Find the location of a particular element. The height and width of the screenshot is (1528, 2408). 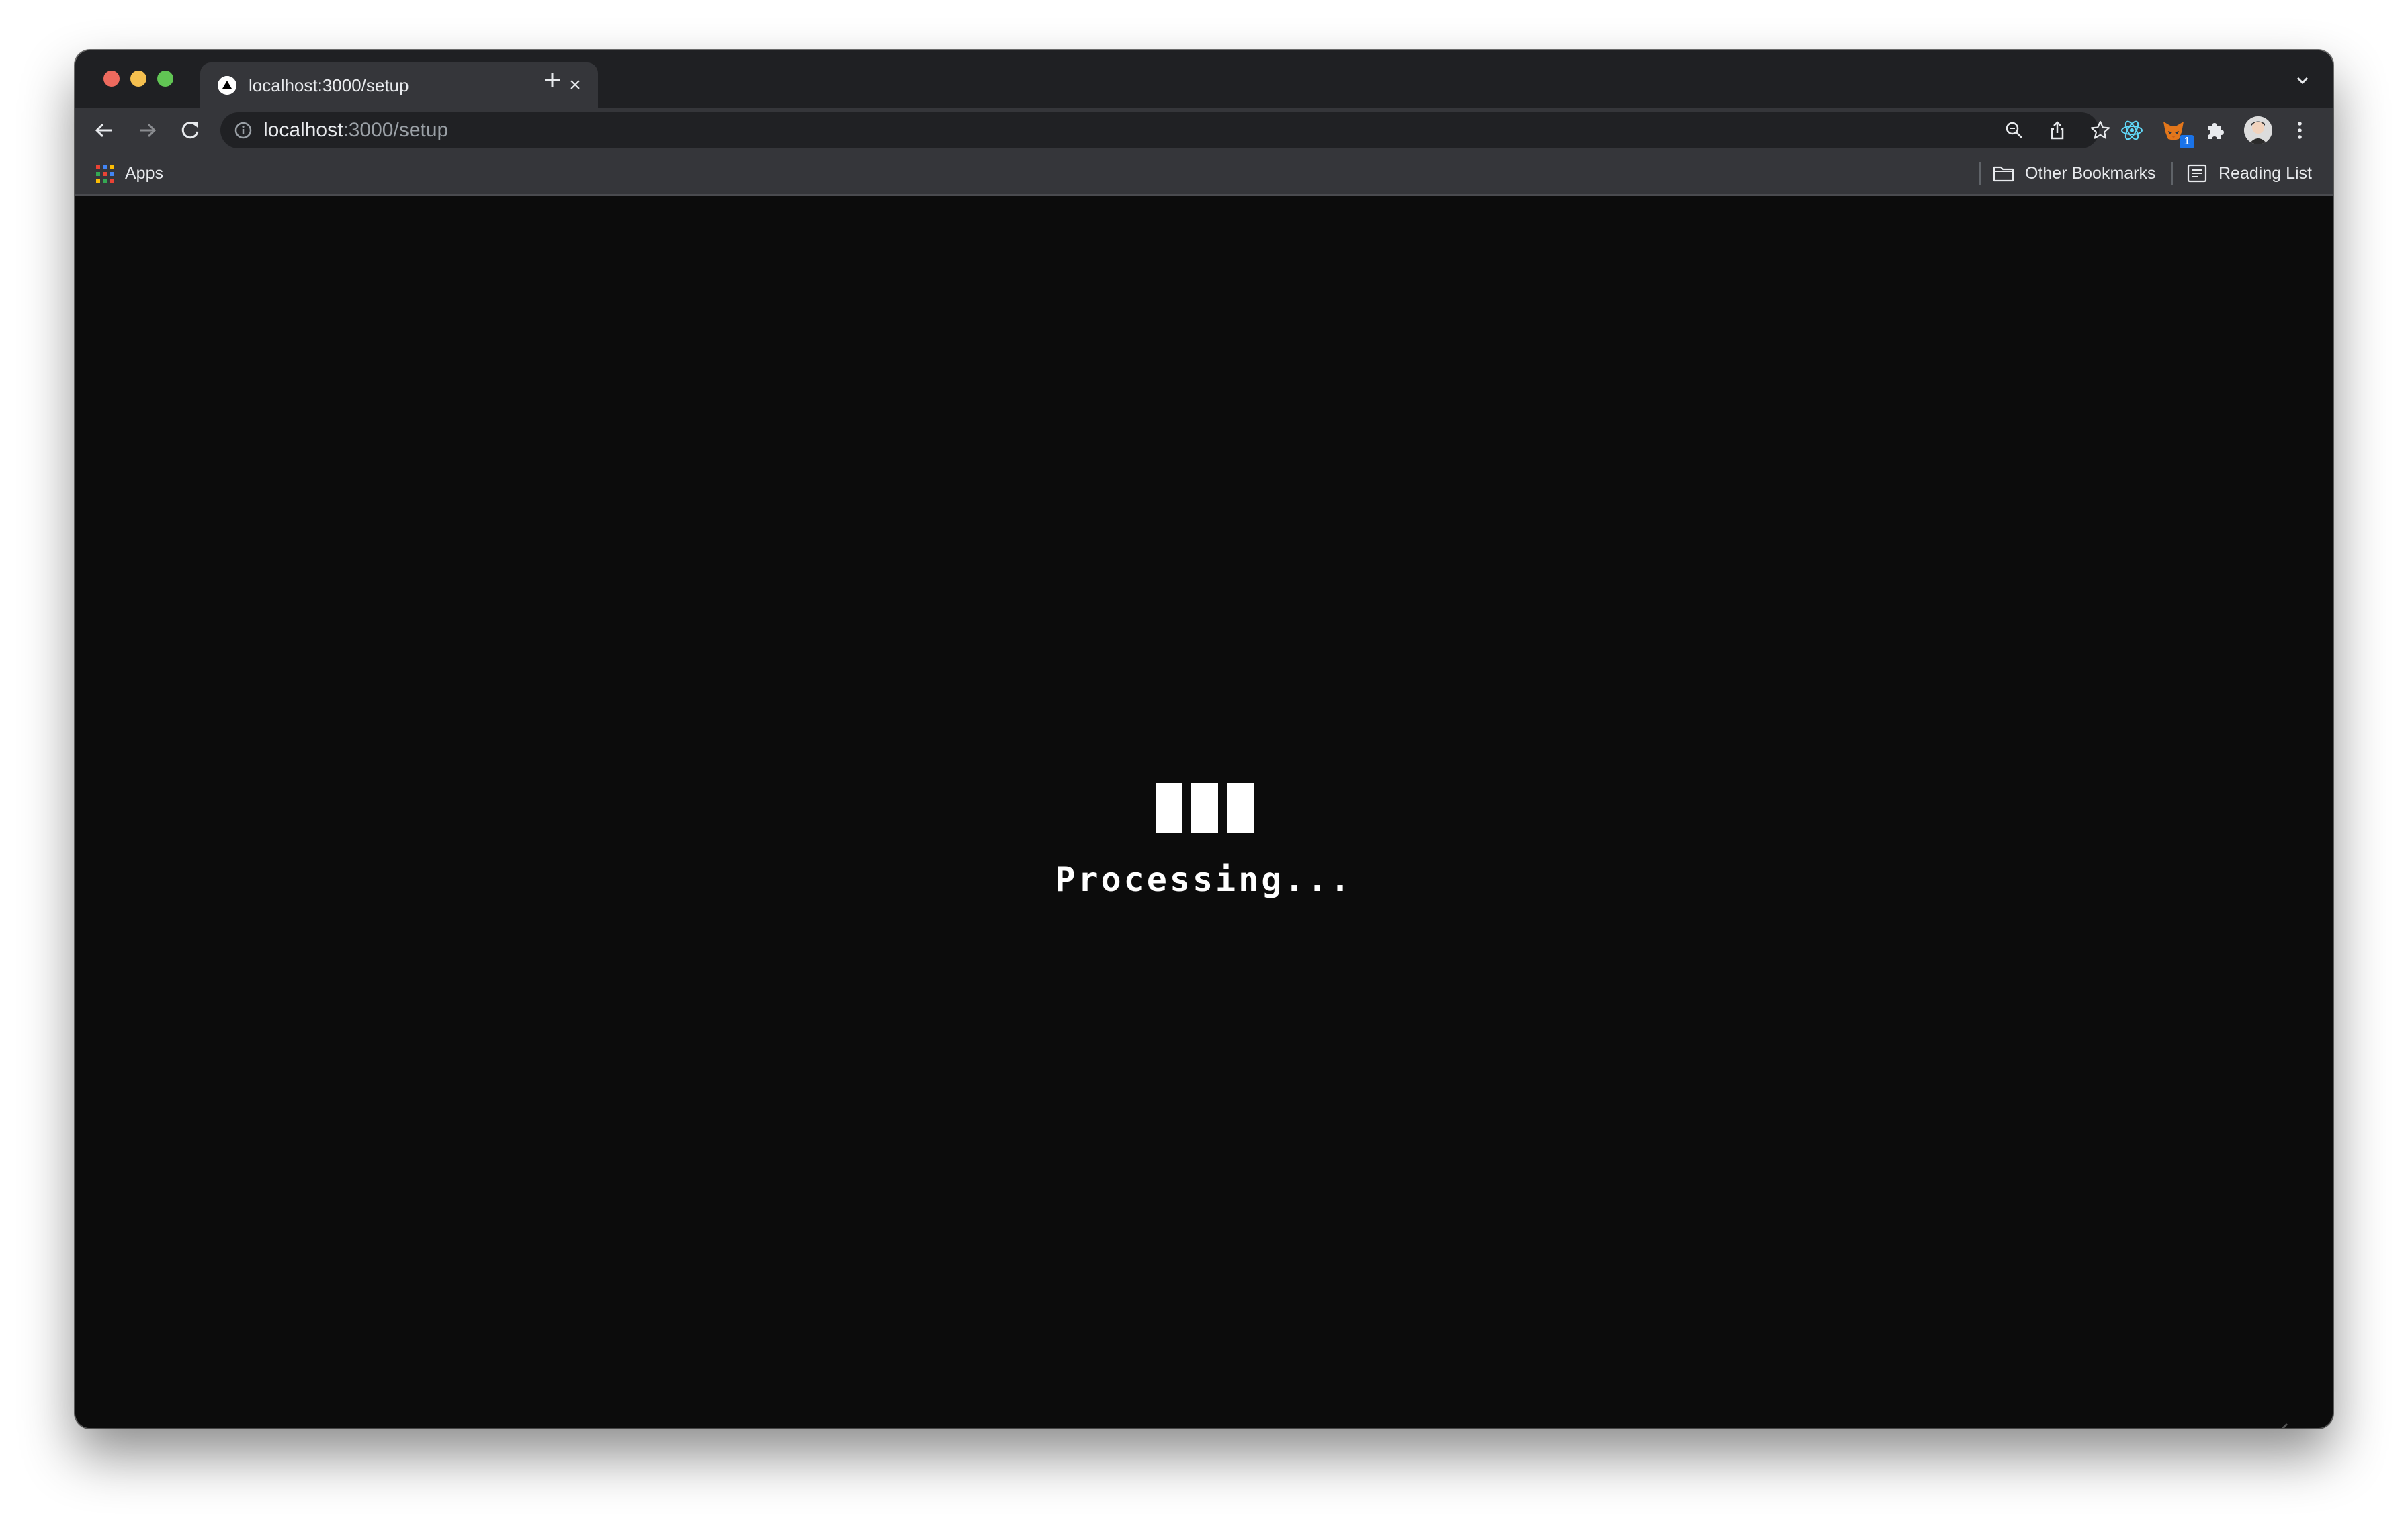

bookmark-star-icon is located at coordinates (2100, 130).